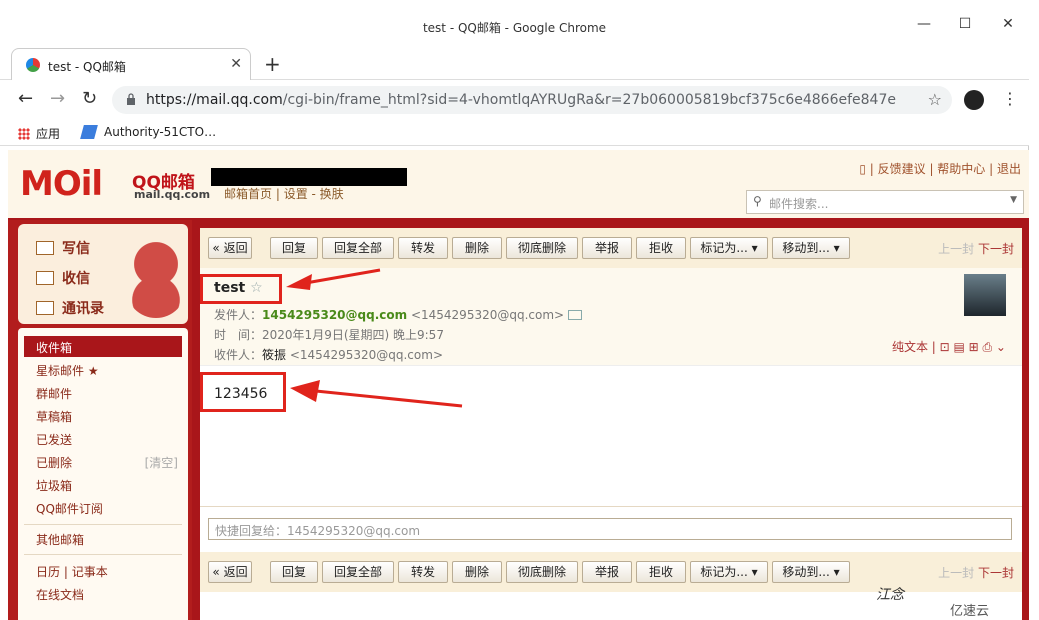 This screenshot has height=620, width=1039. I want to click on mail-search-input: ⚲ 邮件搜索... ▼, so click(885, 202).